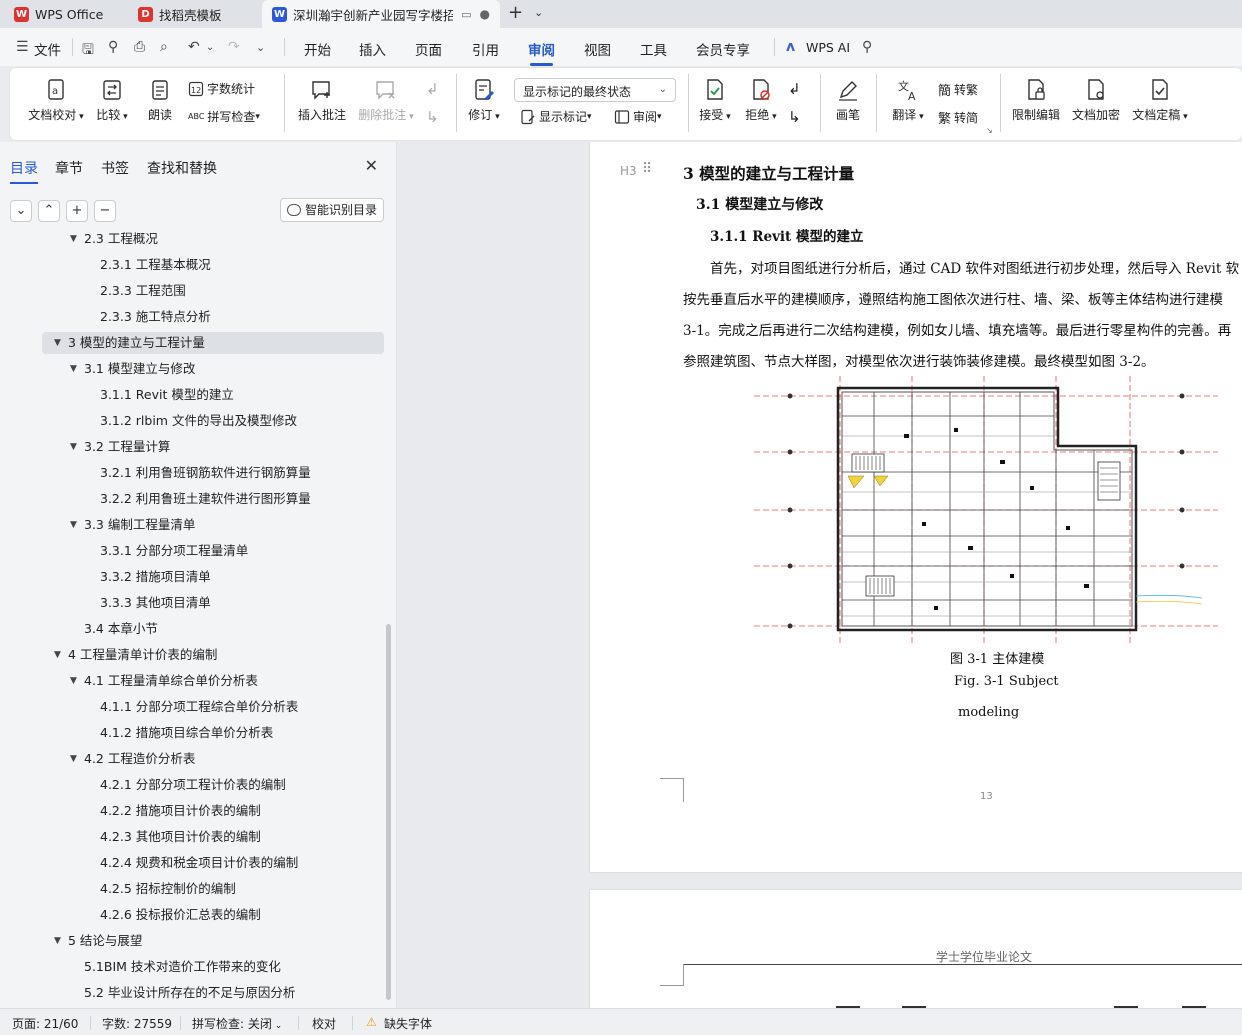 The width and height of the screenshot is (1242, 1035). I want to click on toc-item: 5.2 毕业设计所存在的不足与原因分析, so click(190, 993).